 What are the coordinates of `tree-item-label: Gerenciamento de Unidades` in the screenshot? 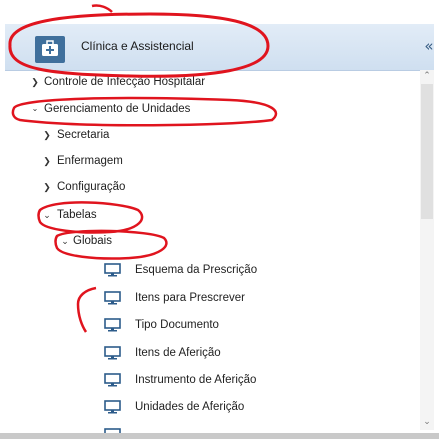 It's located at (117, 109).